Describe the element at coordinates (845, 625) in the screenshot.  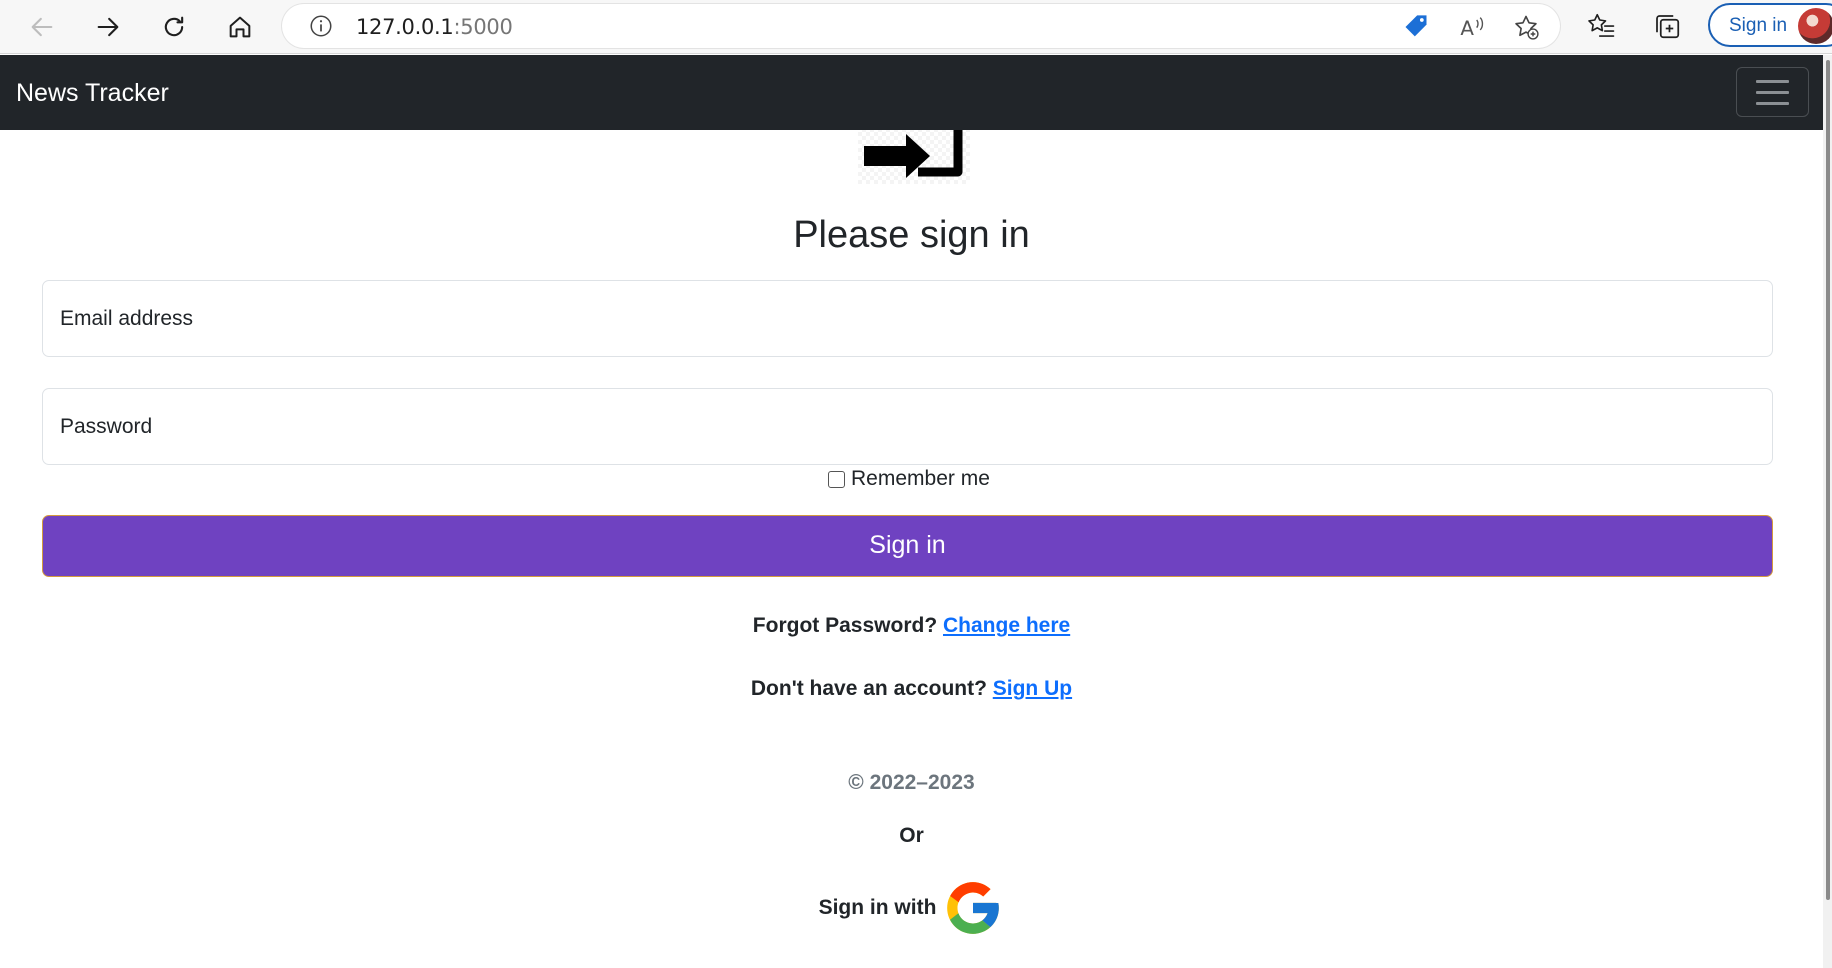
I see `forgot-password-text: Forgot Password?` at that location.